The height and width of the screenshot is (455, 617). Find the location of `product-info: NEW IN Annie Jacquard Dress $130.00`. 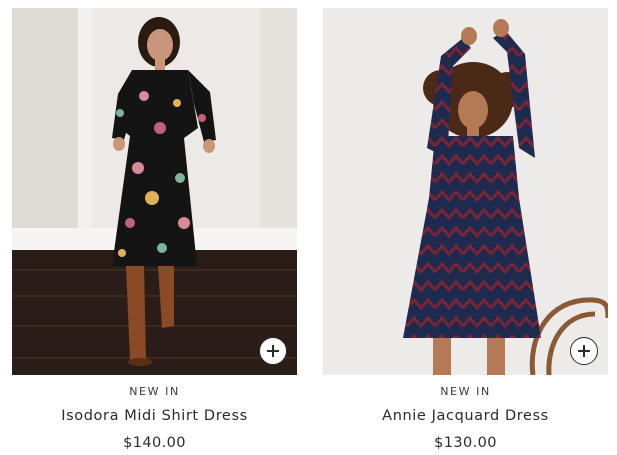

product-info: NEW IN Annie Jacquard Dress $130.00 is located at coordinates (465, 418).